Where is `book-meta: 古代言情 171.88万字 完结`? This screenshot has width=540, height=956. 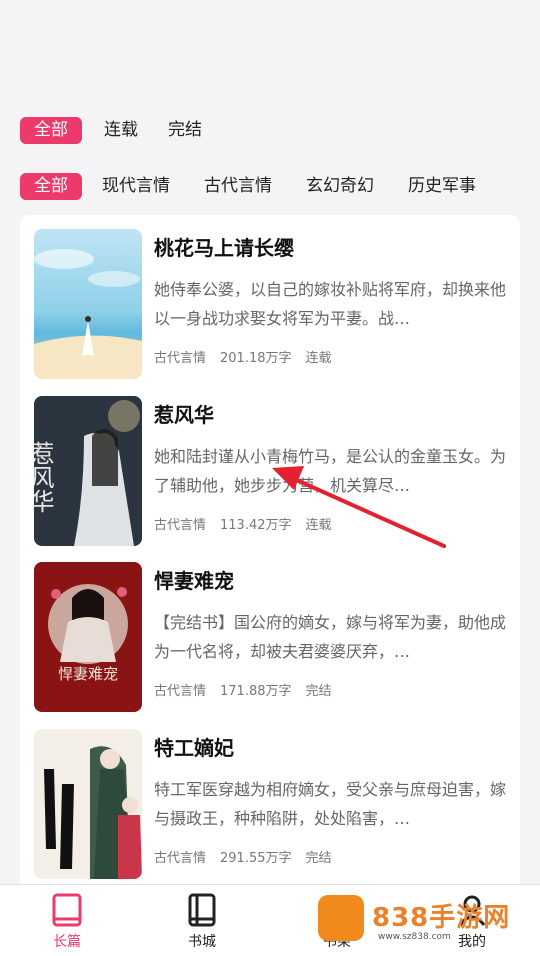
book-meta: 古代言情 171.88万字 完结 is located at coordinates (330, 689).